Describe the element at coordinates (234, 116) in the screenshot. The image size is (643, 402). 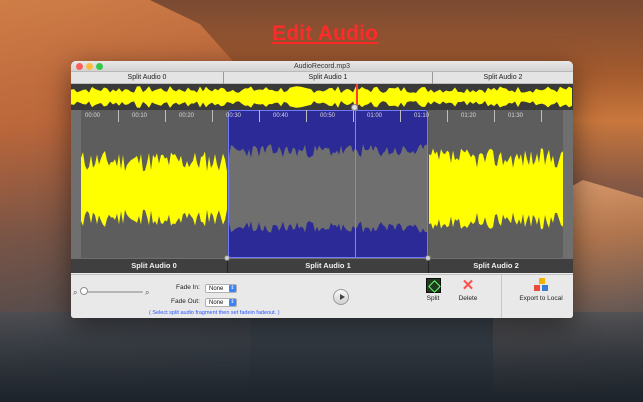
I see `timeline-tick-label: 00:30` at that location.